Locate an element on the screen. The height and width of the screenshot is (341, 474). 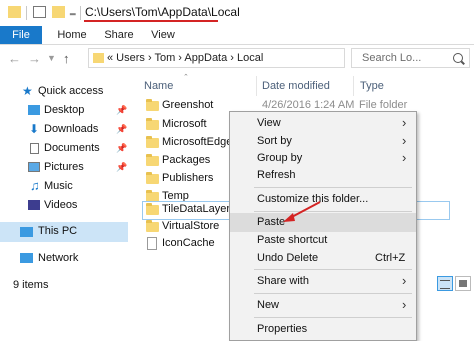
file-name: VirtualStore is located at coordinates (191, 226).